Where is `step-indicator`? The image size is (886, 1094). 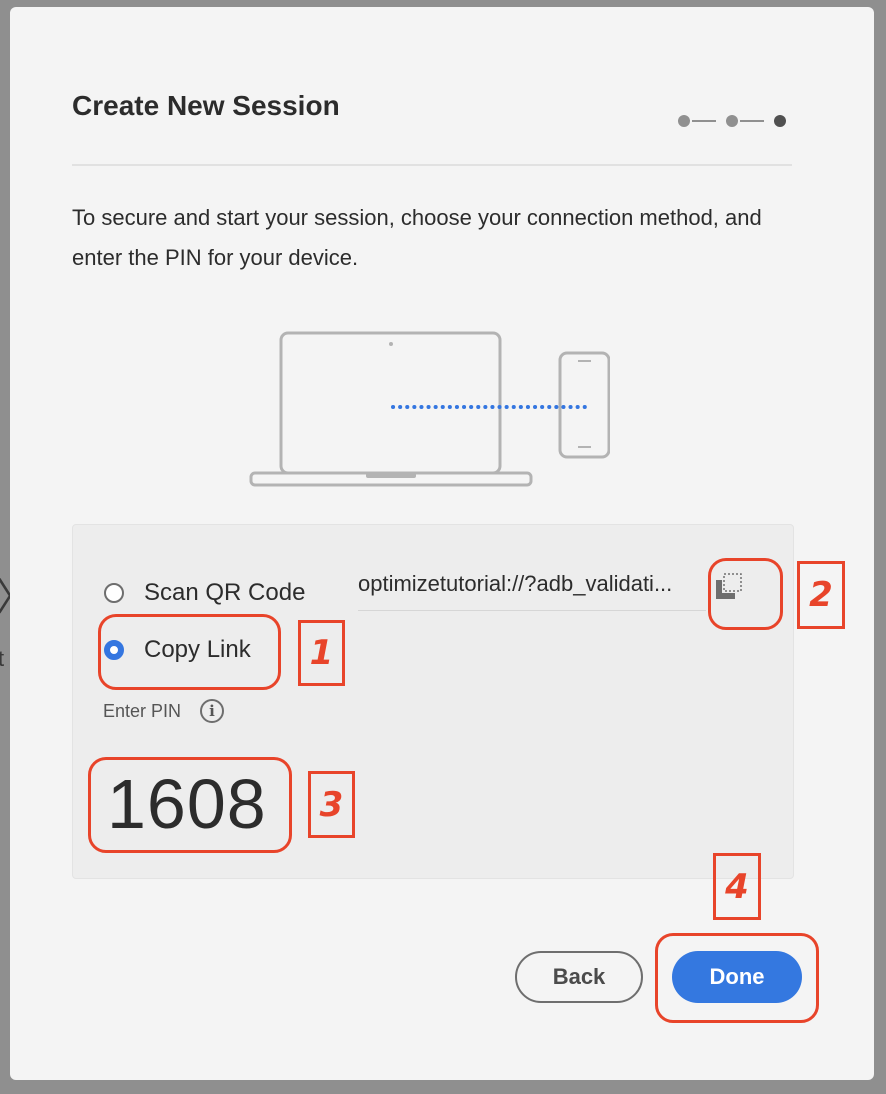
step-indicator is located at coordinates (734, 121).